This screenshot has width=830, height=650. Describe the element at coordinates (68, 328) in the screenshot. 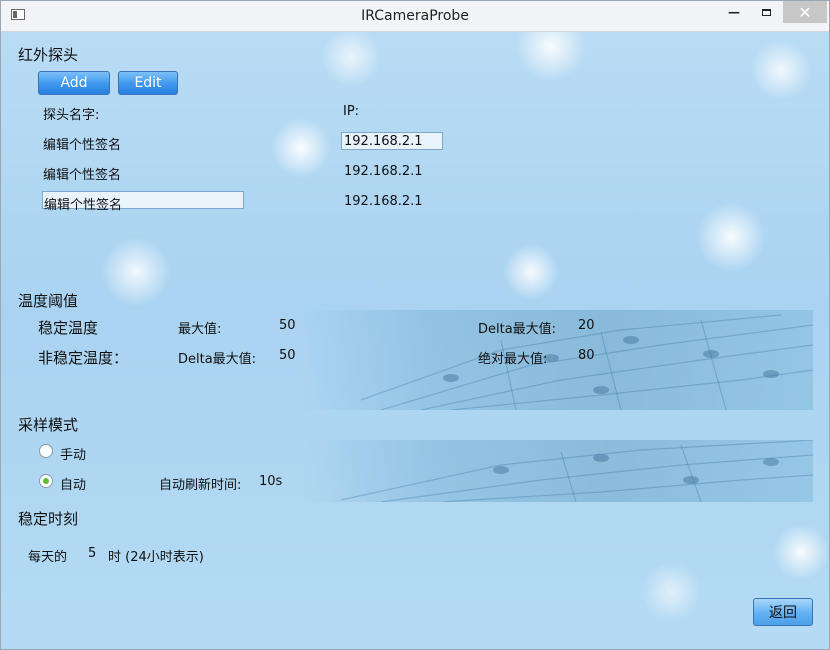

I see `stable-temp-label: 稳定温度` at that location.